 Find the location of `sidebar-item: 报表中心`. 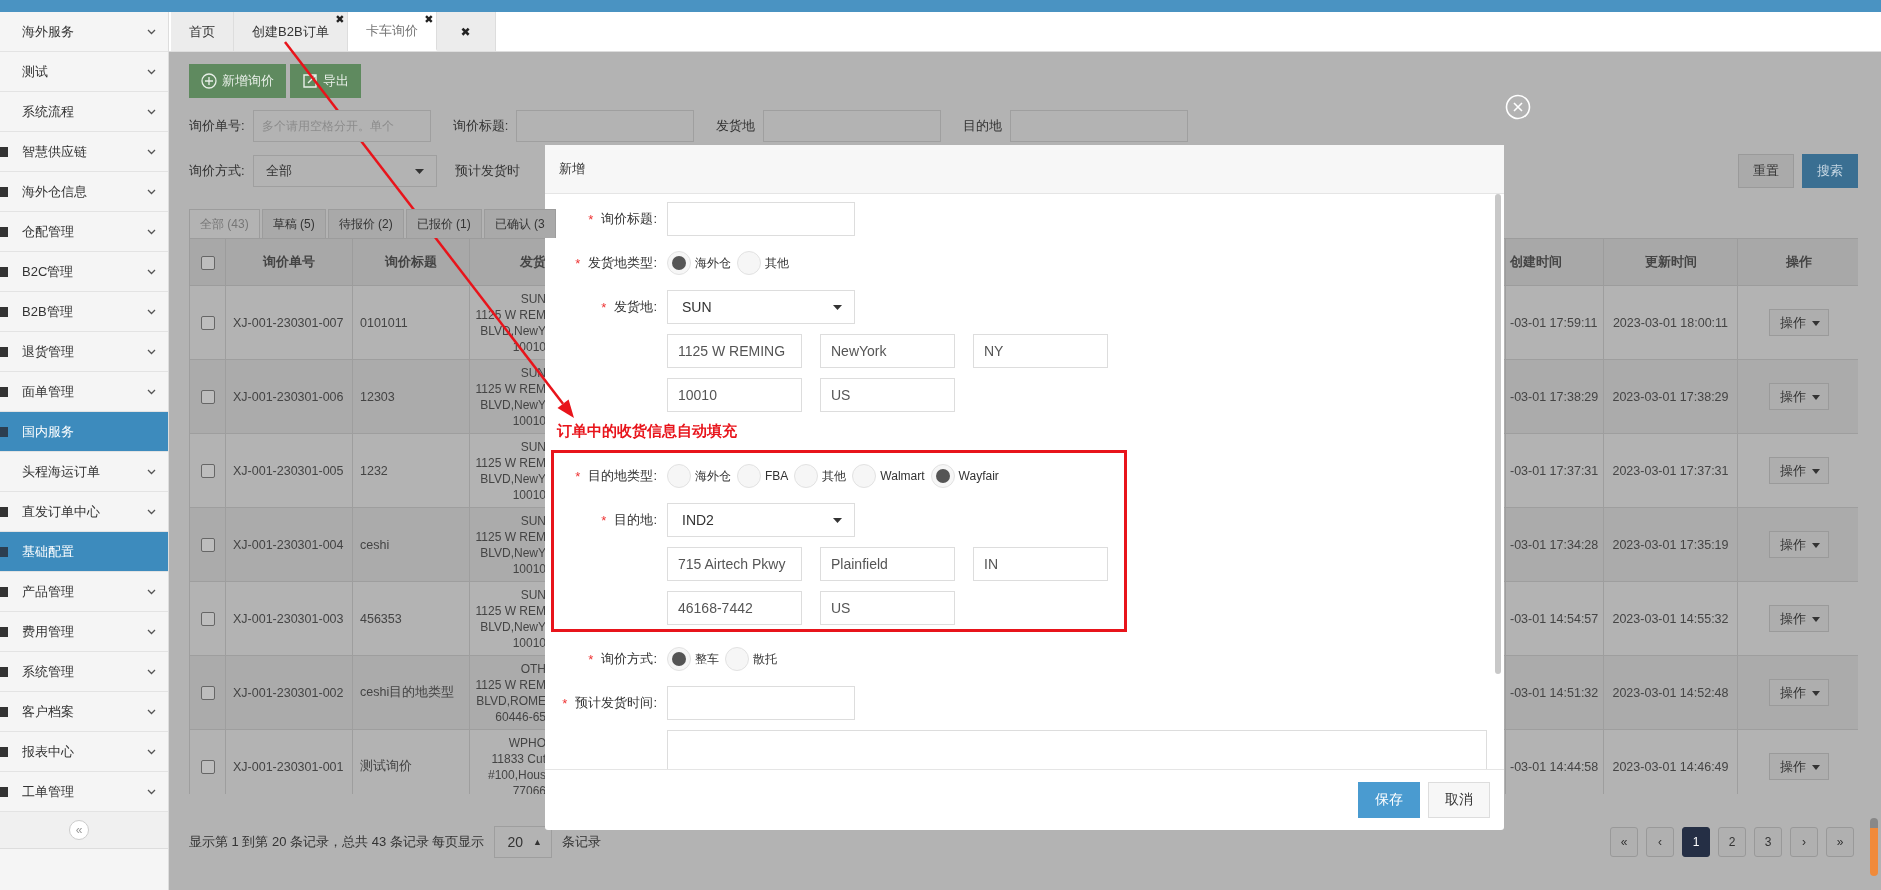

sidebar-item: 报表中心 is located at coordinates (84, 752).